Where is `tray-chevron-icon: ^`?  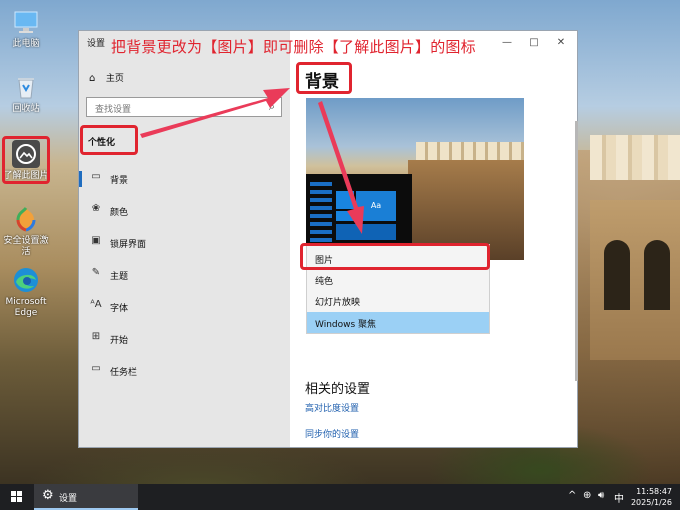
tray-chevron-icon: ^ is located at coordinates (572, 495).